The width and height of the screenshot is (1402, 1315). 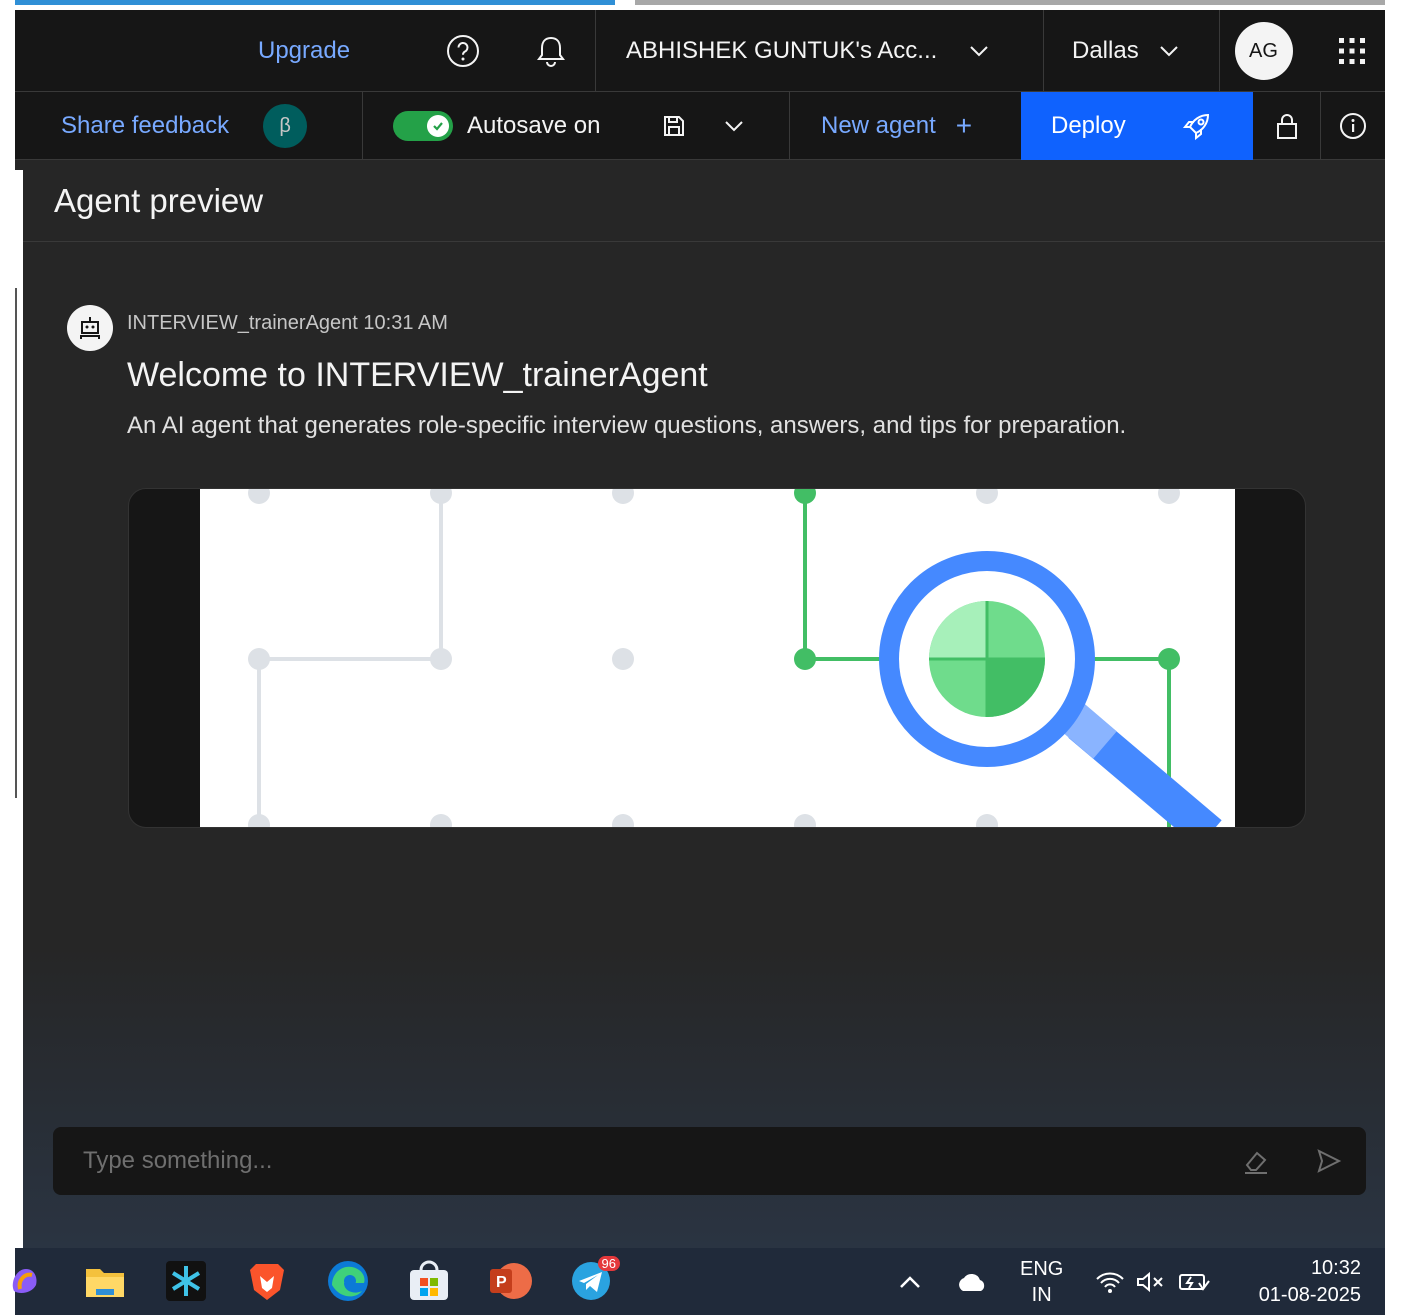 I want to click on window-left-edge, so click(x=19, y=709).